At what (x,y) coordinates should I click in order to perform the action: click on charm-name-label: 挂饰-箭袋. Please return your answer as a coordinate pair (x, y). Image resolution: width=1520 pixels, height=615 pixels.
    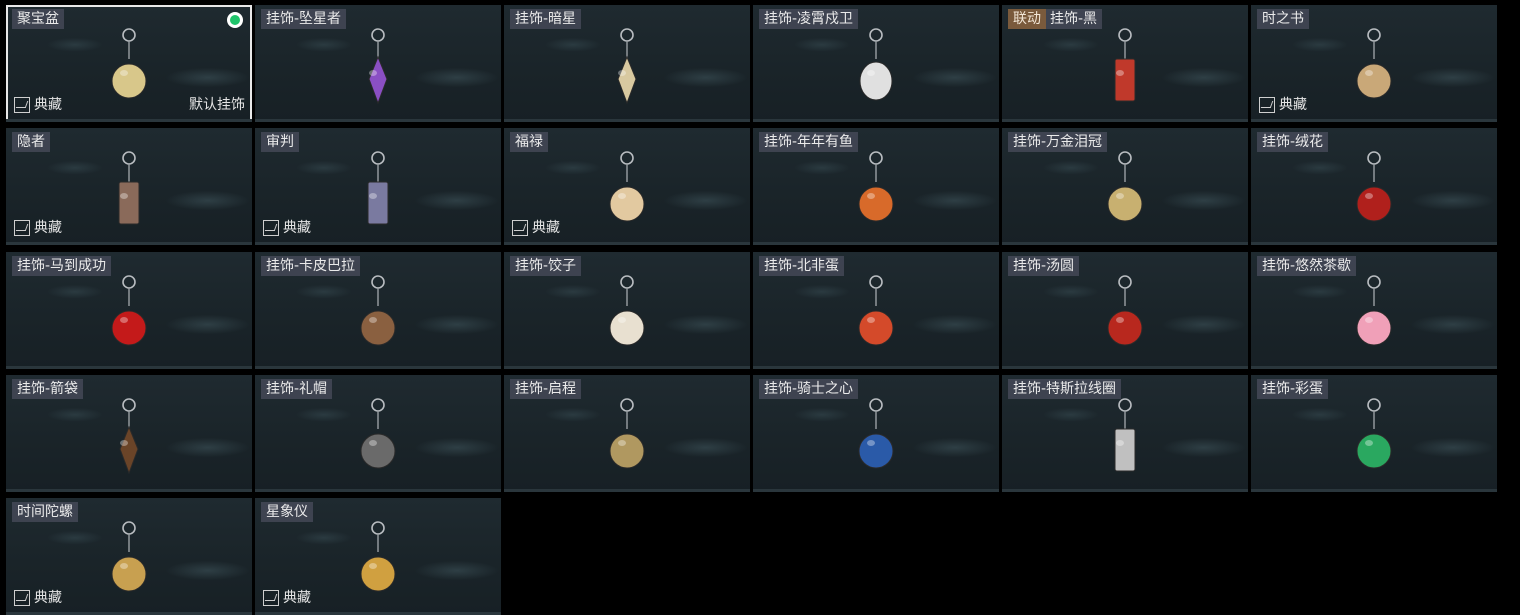
    Looking at the image, I should click on (48, 389).